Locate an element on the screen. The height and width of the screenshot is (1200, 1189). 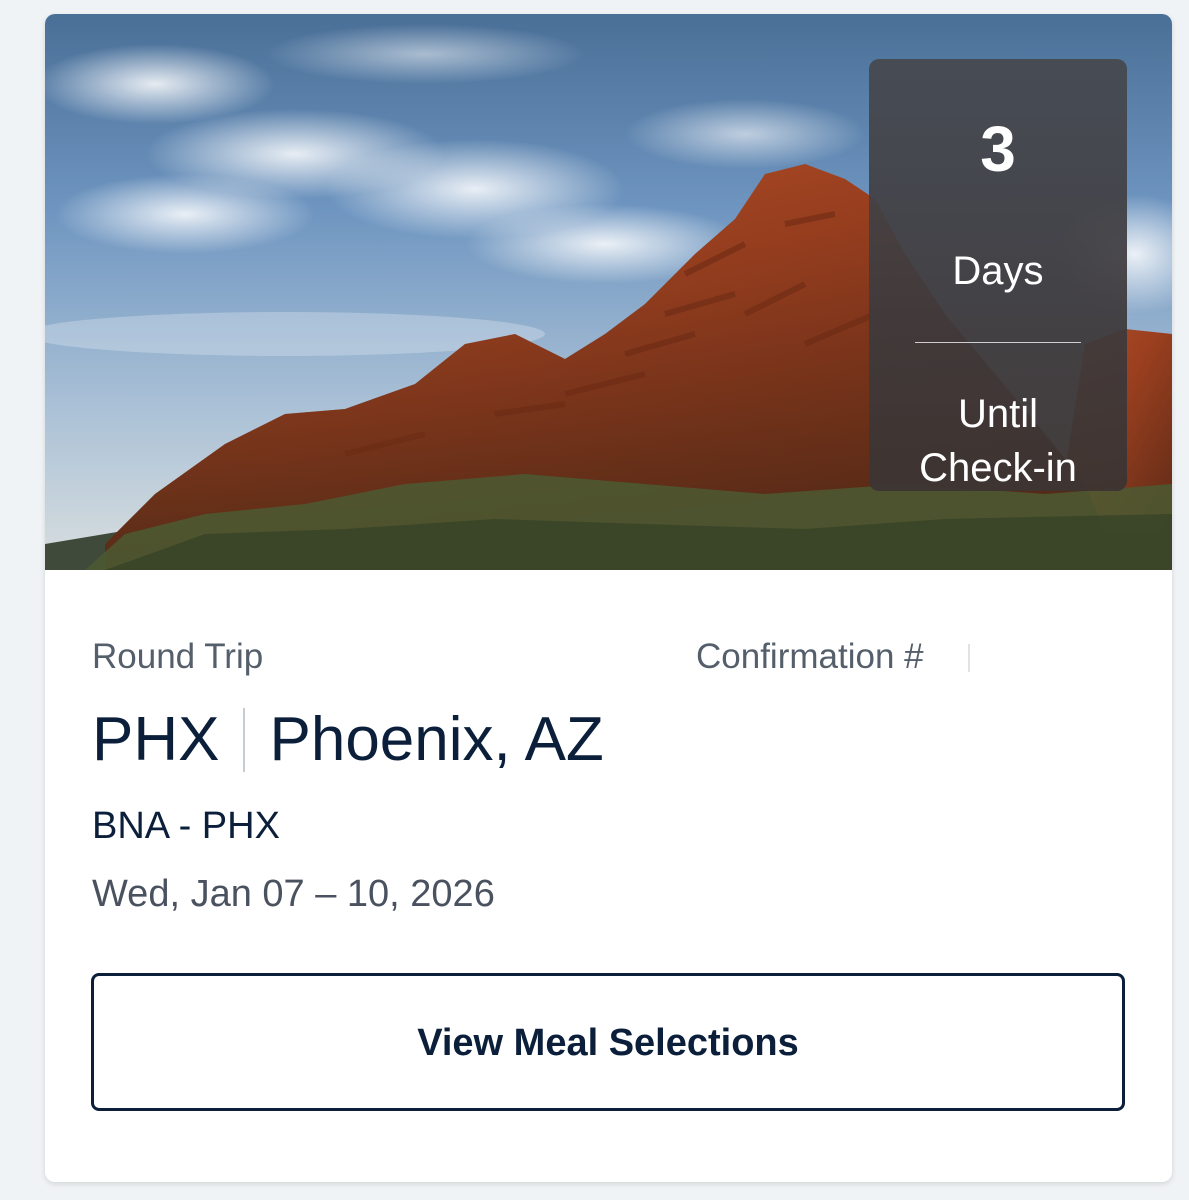
countdown-divider is located at coordinates (998, 342).